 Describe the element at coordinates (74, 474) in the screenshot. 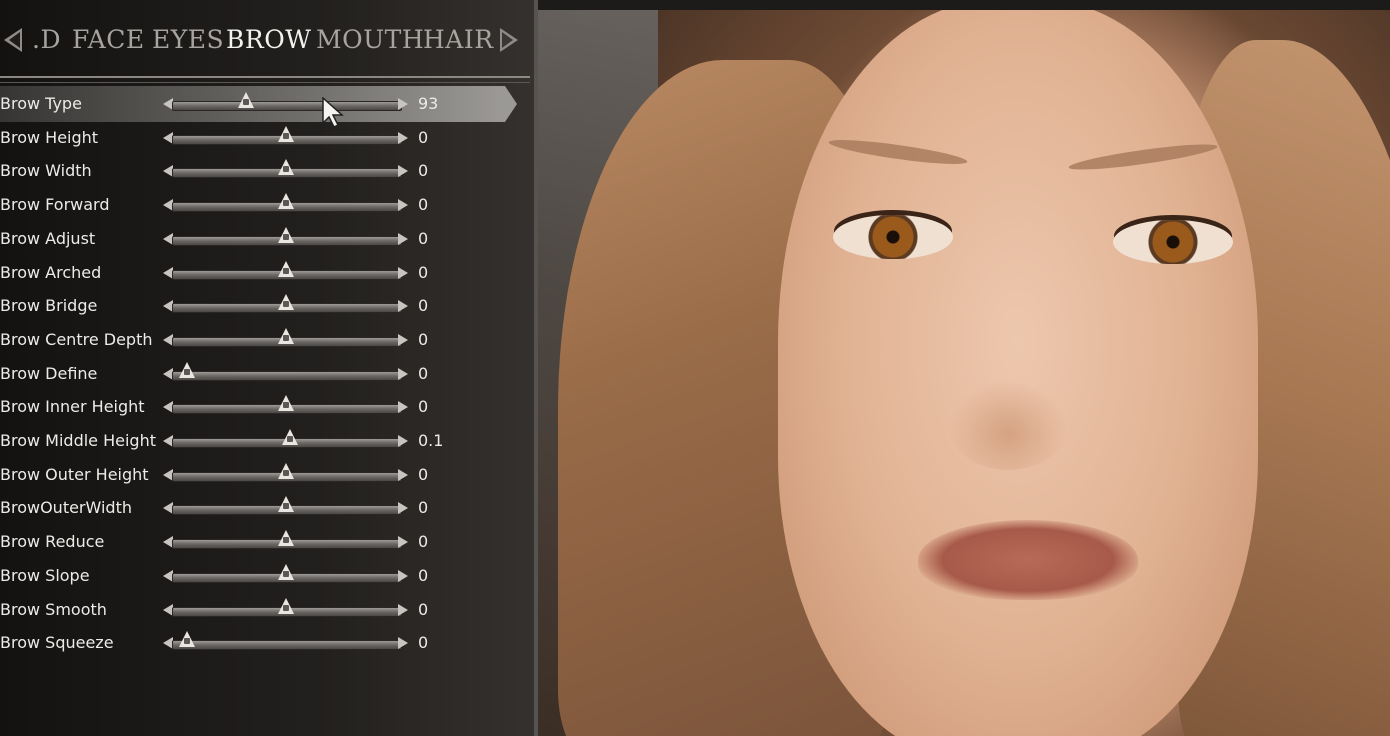

I see `slider-label: Brow Outer Height` at that location.